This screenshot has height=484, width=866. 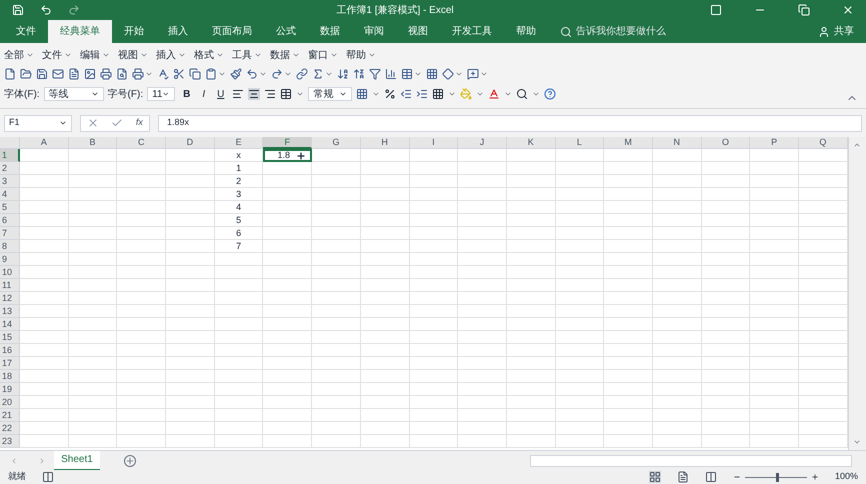 What do you see at coordinates (190, 143) in the screenshot?
I see `column-header: D` at bounding box center [190, 143].